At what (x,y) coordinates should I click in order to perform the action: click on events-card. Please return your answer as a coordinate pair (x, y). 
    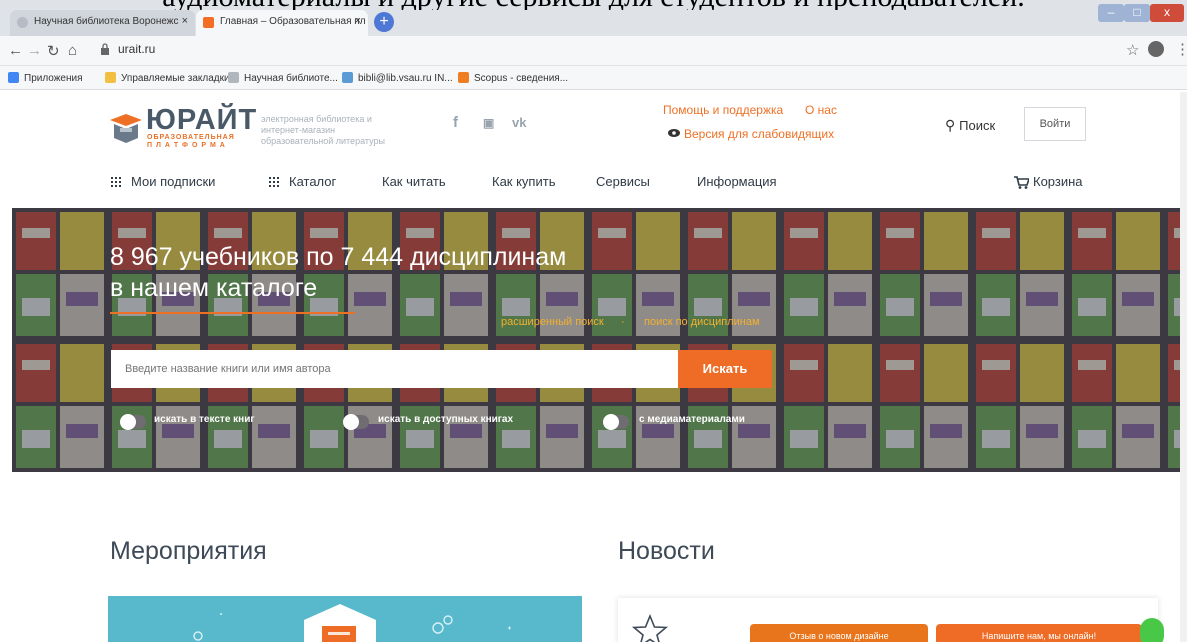
    Looking at the image, I should click on (345, 619).